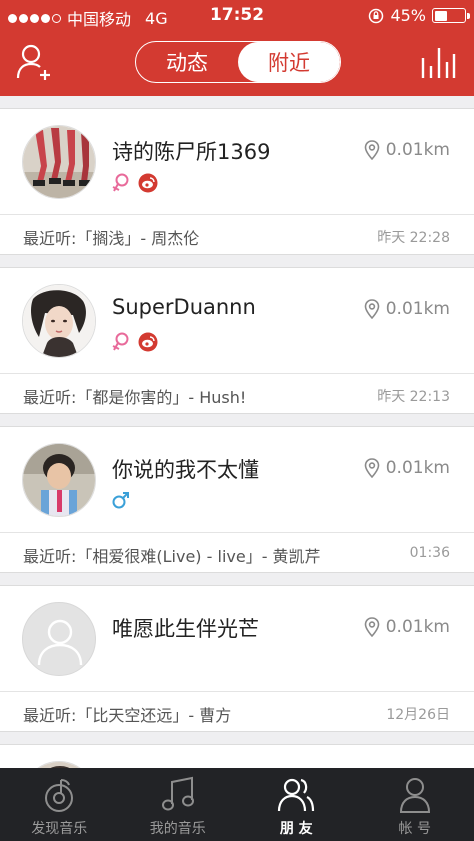 This screenshot has width=474, height=841. I want to click on username: 唯愿此生伴光芒, so click(185, 628).